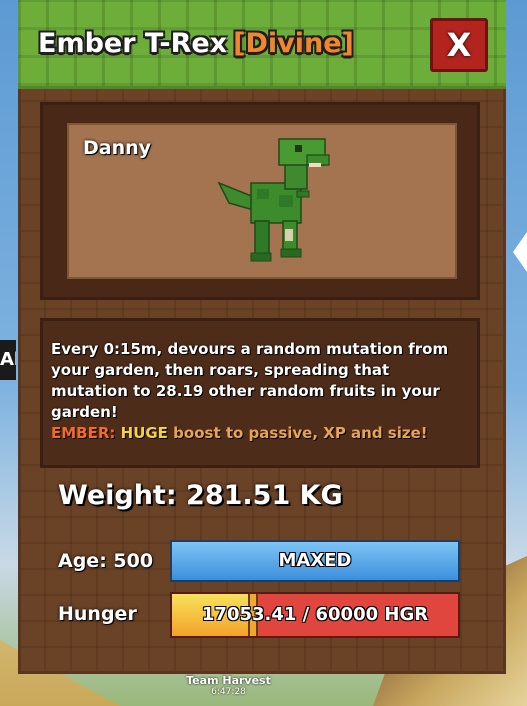 Image resolution: width=527 pixels, height=706 pixels. What do you see at coordinates (83, 433) in the screenshot?
I see `mutation-label: EMBER:` at bounding box center [83, 433].